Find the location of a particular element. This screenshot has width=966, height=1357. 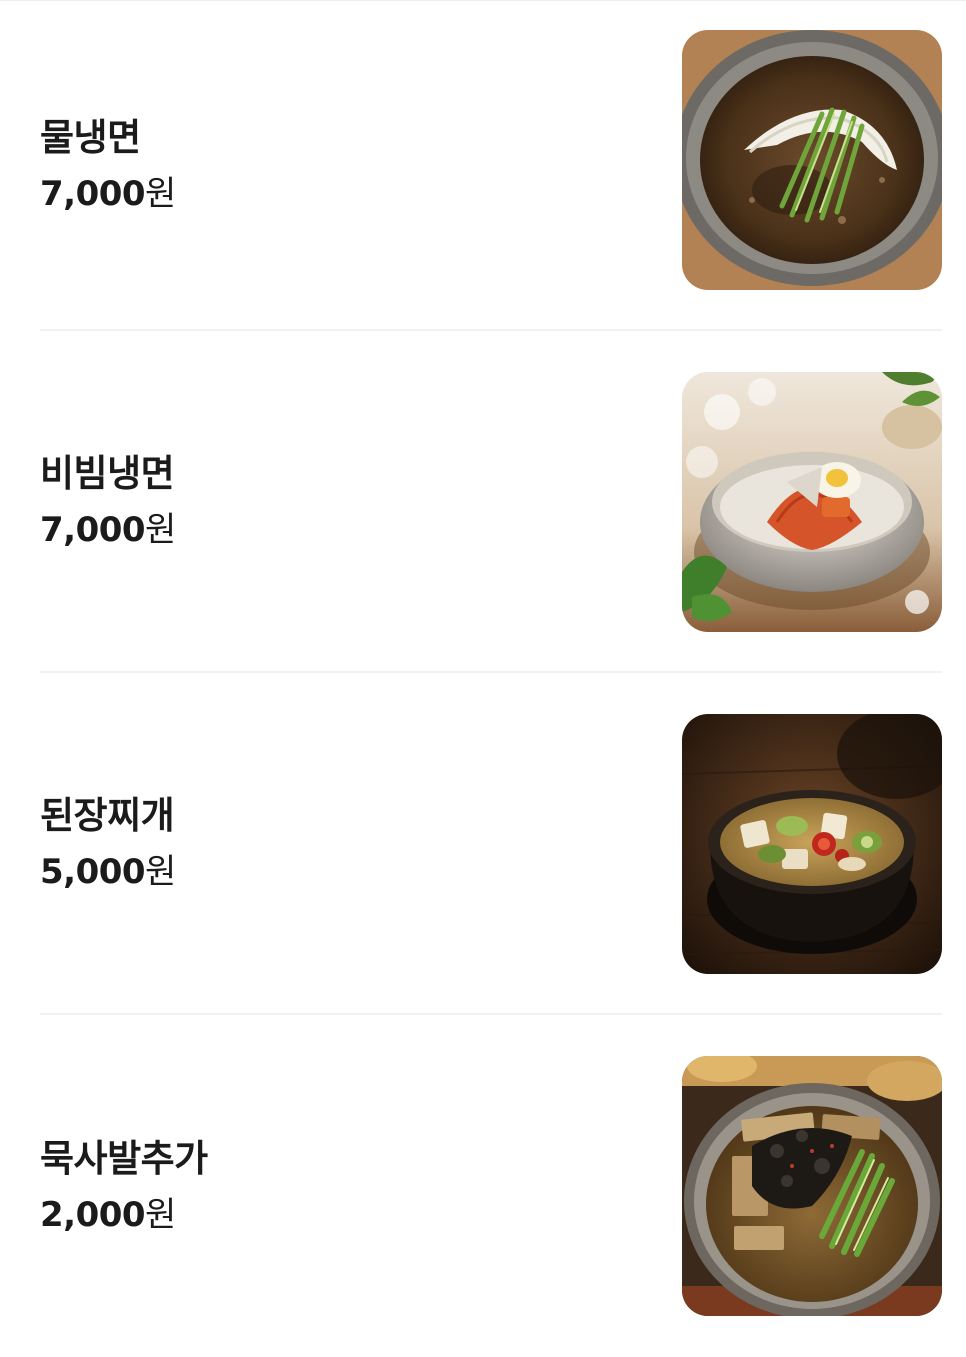

mul-naengmyeon-photo is located at coordinates (812, 160).